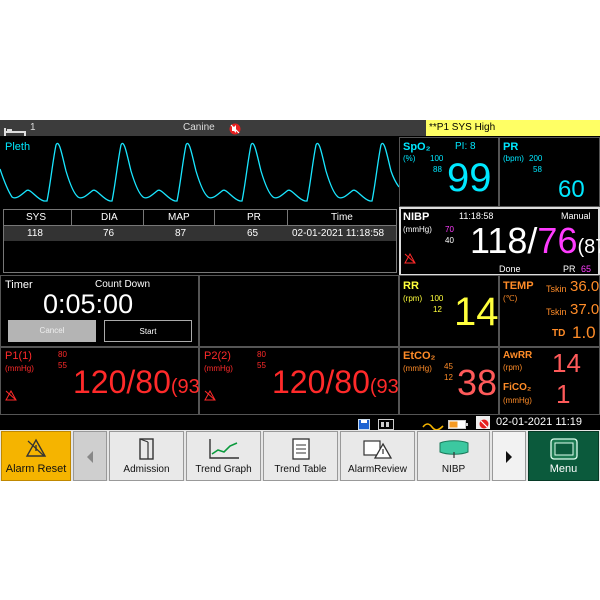 Image resolution: width=600 pixels, height=600 pixels. Describe the element at coordinates (411, 286) in the screenshot. I see `rr-label: RR` at that location.